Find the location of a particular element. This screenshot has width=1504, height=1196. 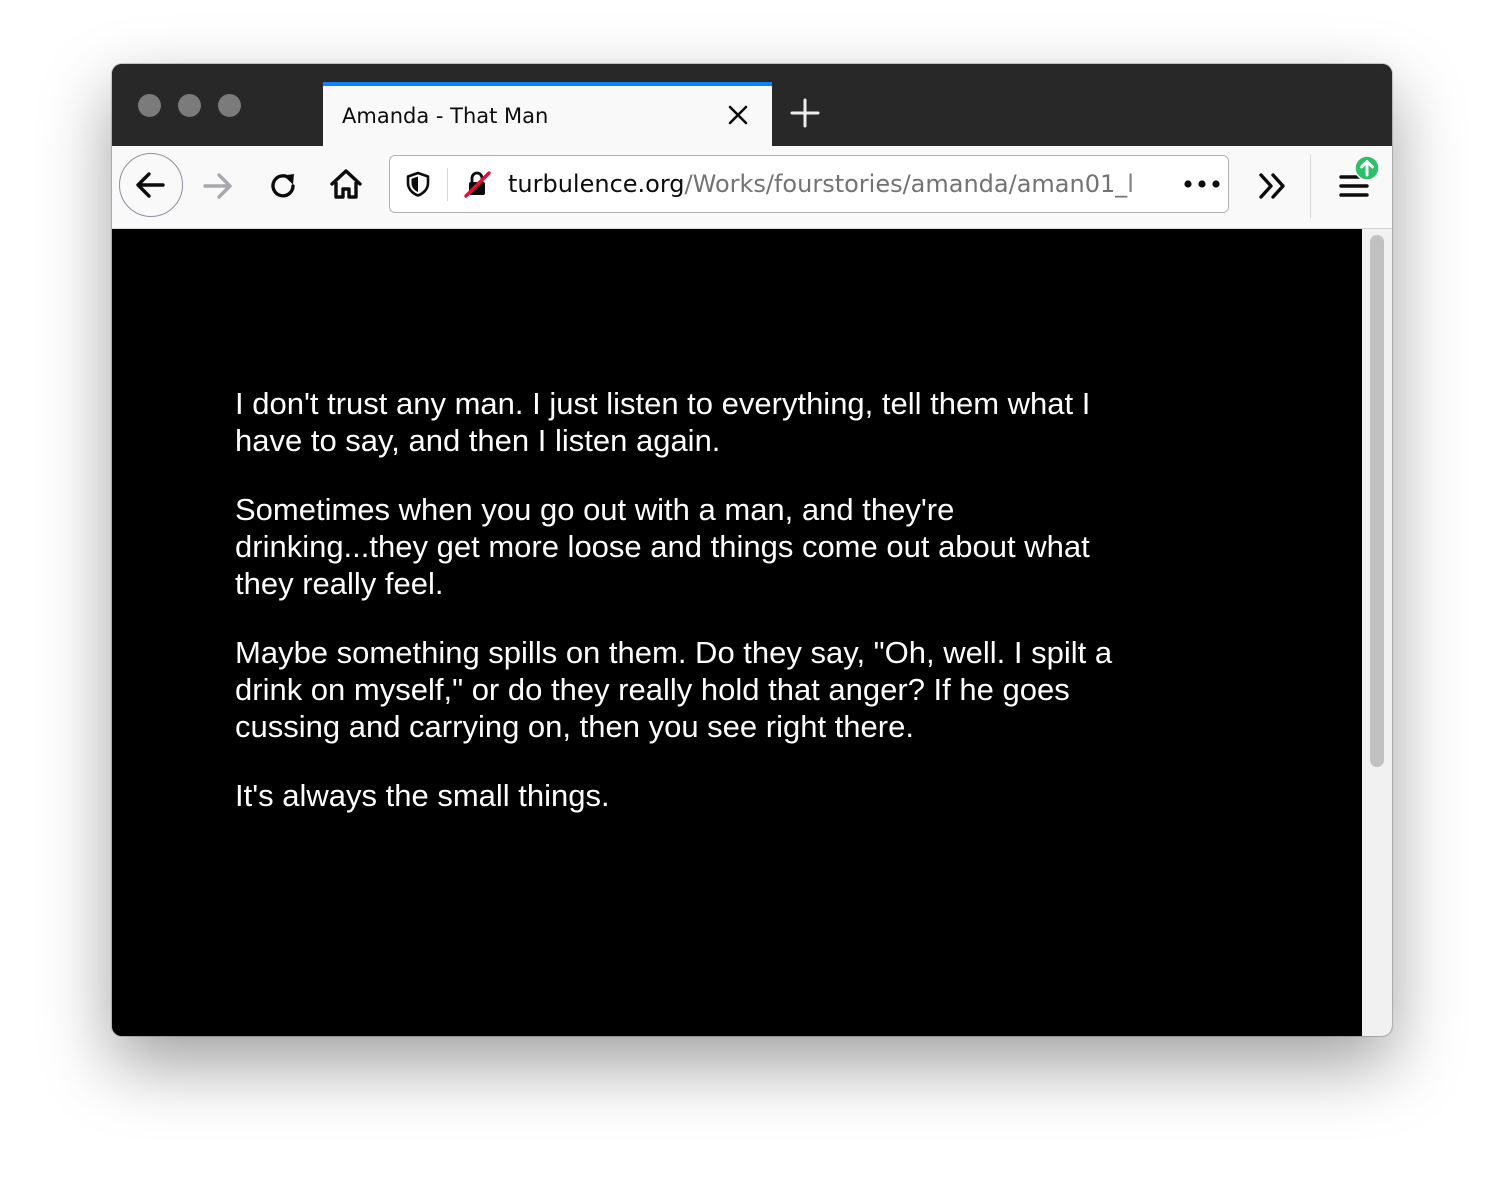

close-icon is located at coordinates (738, 115).